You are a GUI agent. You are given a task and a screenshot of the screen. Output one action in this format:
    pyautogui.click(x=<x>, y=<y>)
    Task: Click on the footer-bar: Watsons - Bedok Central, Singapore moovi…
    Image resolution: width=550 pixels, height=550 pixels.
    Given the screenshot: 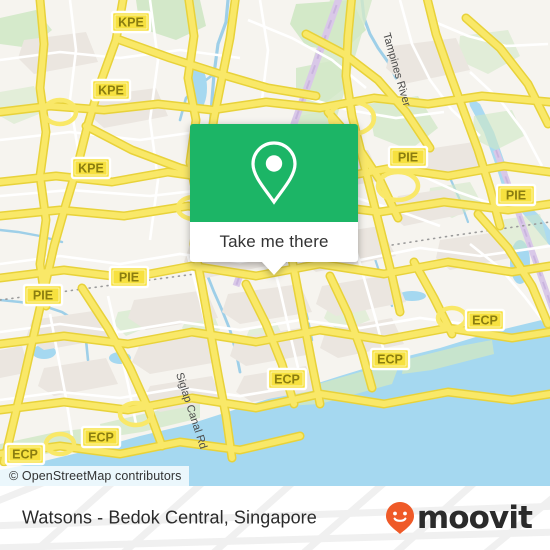 What is the action you would take?
    pyautogui.click(x=275, y=518)
    